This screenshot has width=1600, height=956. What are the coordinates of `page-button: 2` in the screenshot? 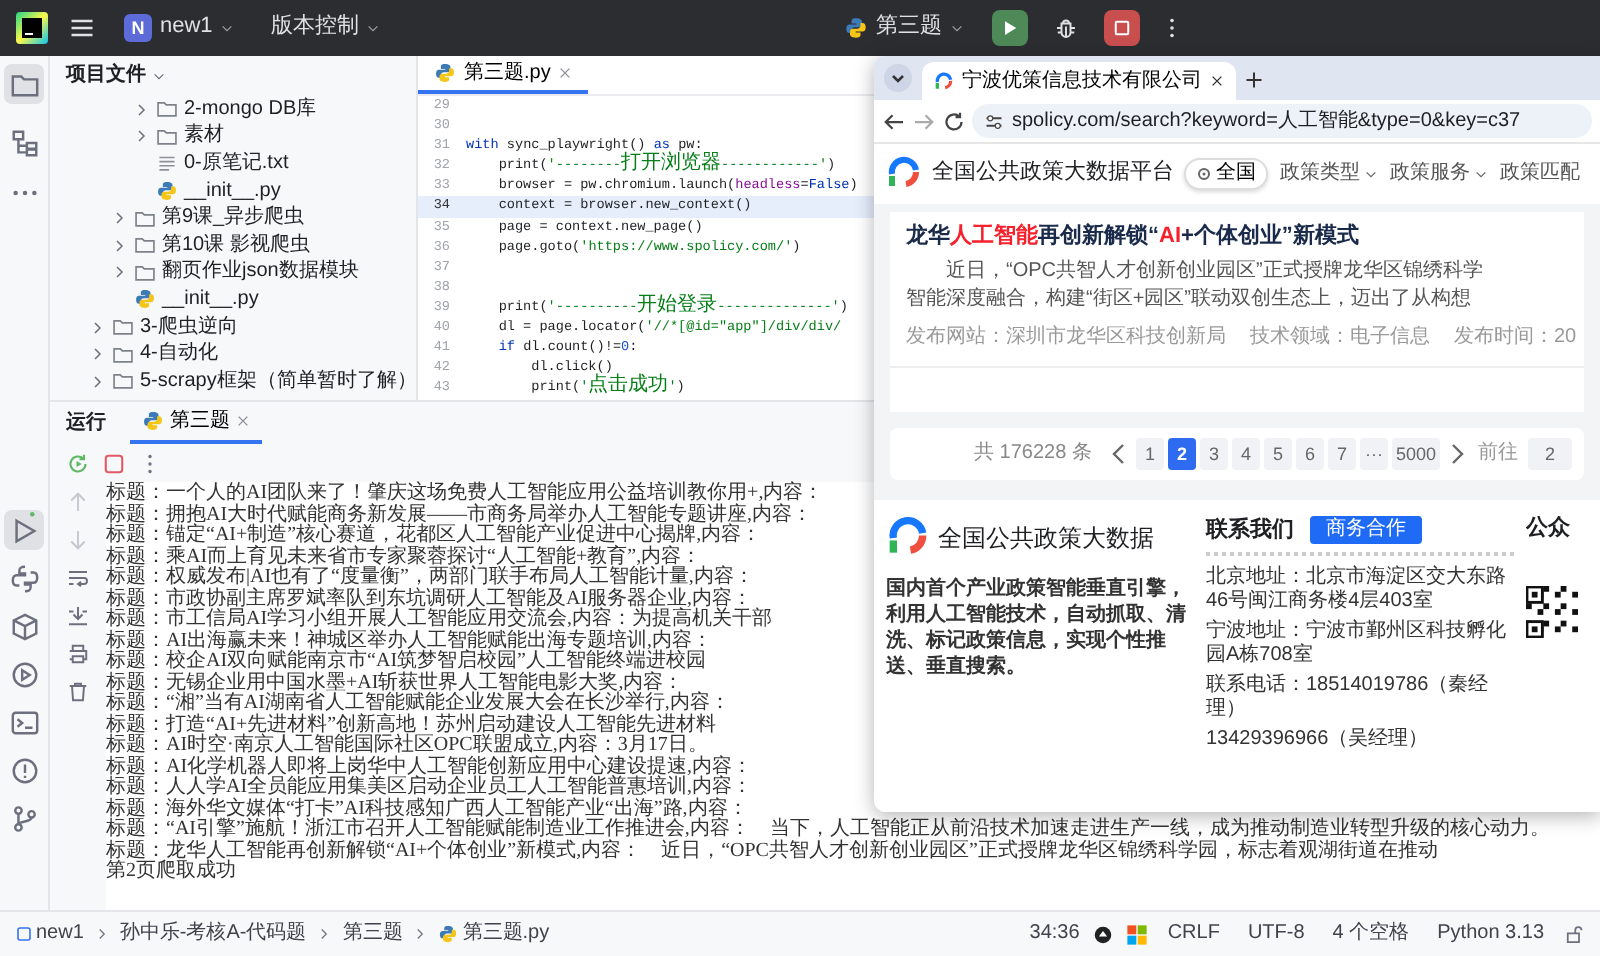 It's located at (1181, 454).